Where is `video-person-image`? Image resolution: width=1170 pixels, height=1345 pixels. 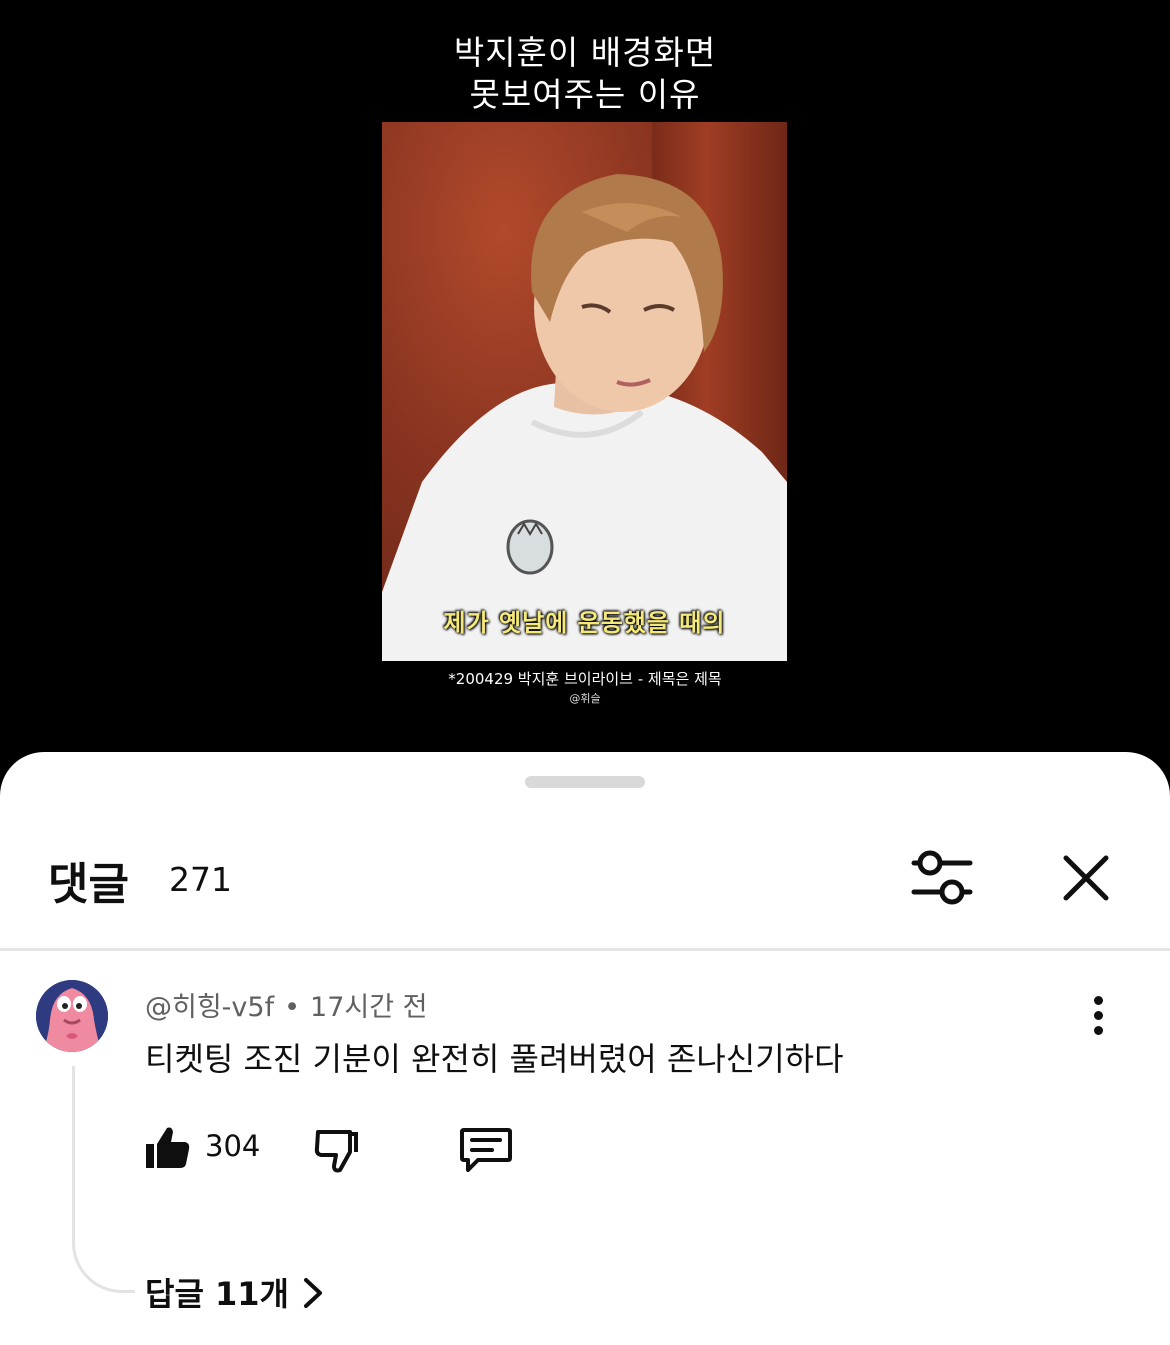
video-person-image is located at coordinates (584, 417).